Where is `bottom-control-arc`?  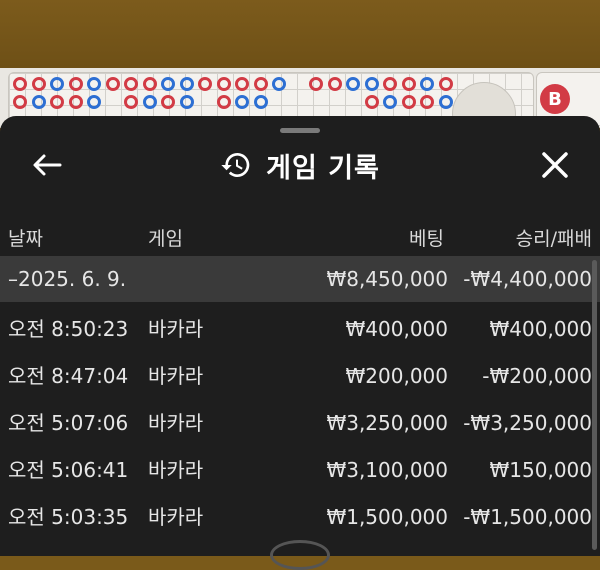 bottom-control-arc is located at coordinates (300, 555).